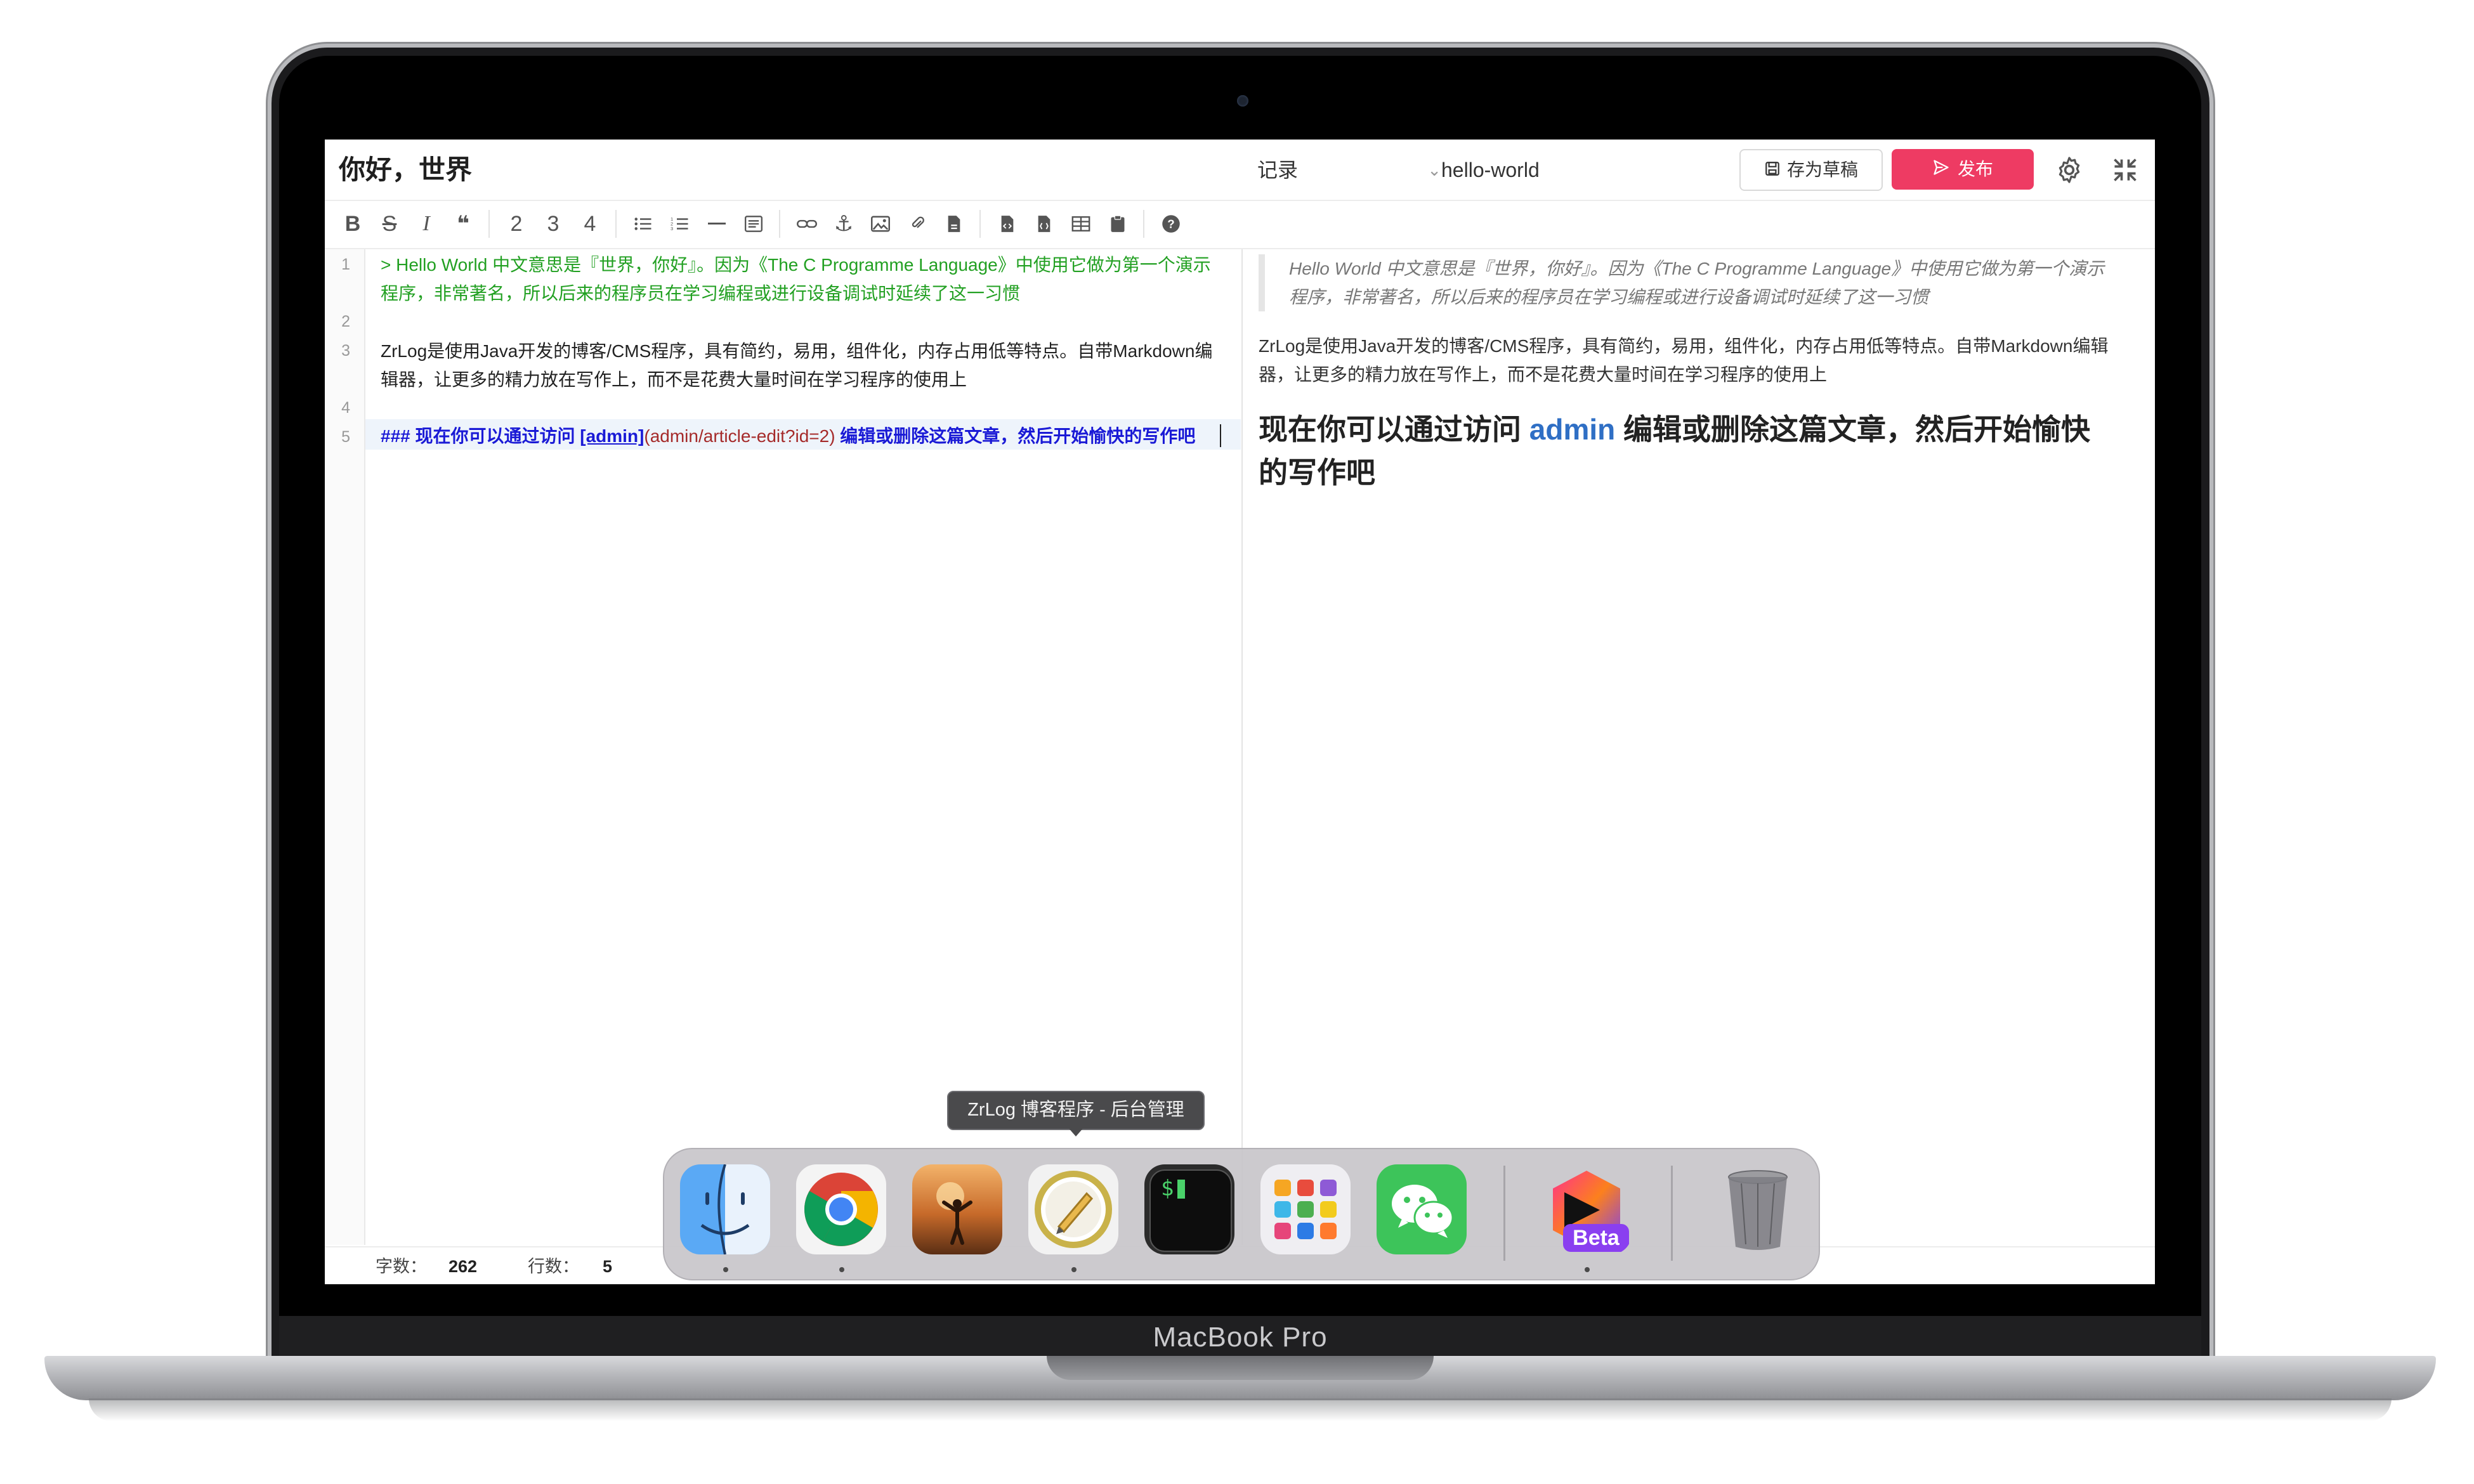 The image size is (2474, 1484). What do you see at coordinates (1434, 169) in the screenshot?
I see `chevron-down-icon: ⌄` at bounding box center [1434, 169].